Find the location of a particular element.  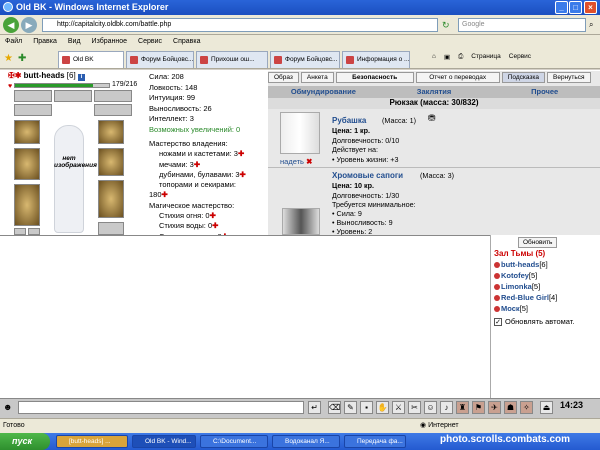

smile-icon: ☻ is located at coordinates (7, 407).